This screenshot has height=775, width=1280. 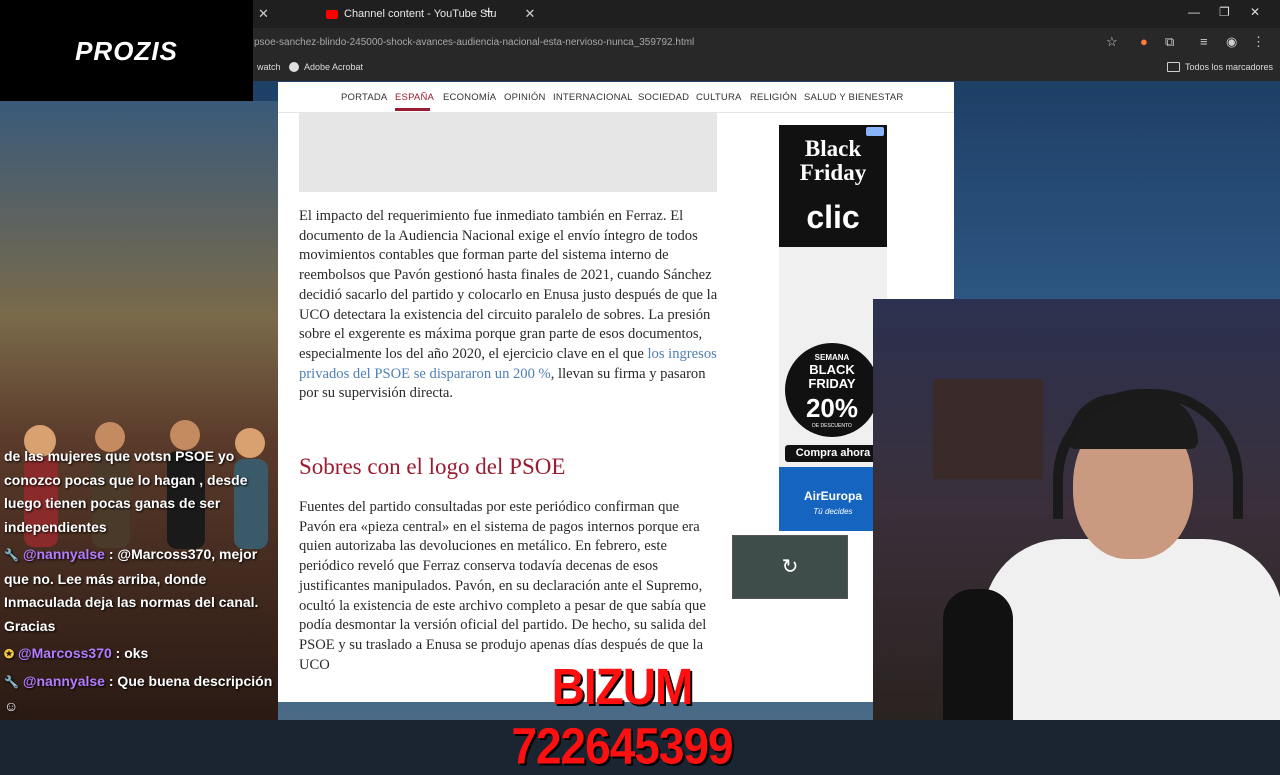 I want to click on new-tab-button: +, so click(x=488, y=13).